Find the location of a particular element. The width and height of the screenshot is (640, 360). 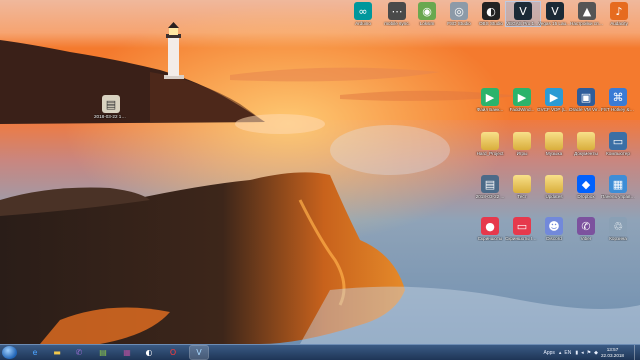

computer-icon: ▭ is located at coordinates (618, 141).